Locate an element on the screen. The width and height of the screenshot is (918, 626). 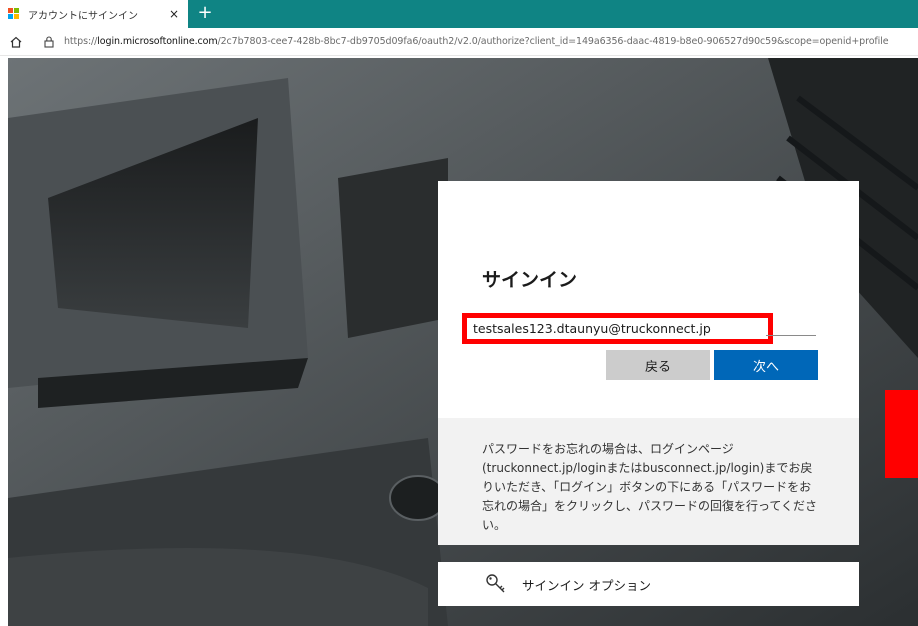
next-button: 次へ is located at coordinates (766, 365).